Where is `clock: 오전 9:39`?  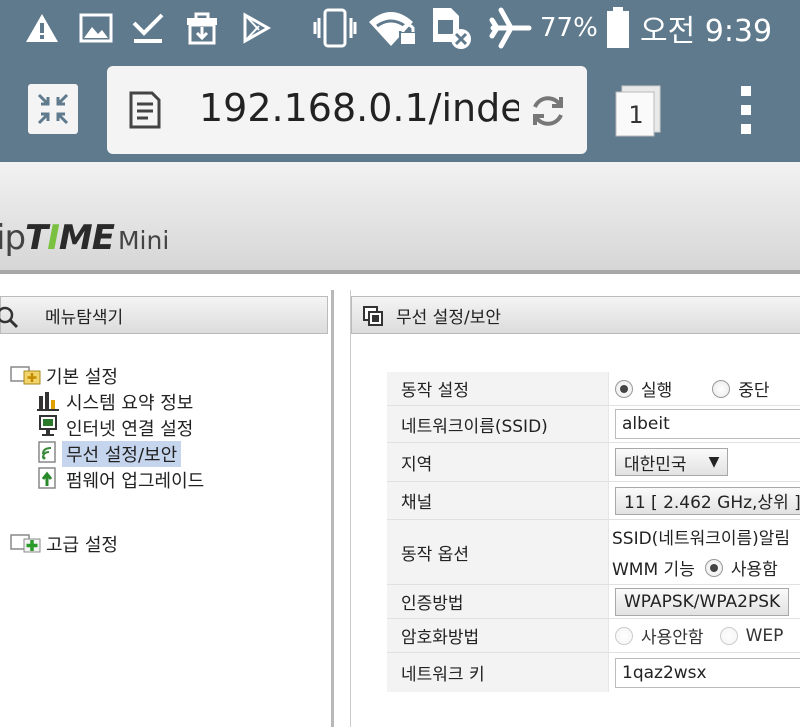 clock: 오전 9:39 is located at coordinates (706, 31).